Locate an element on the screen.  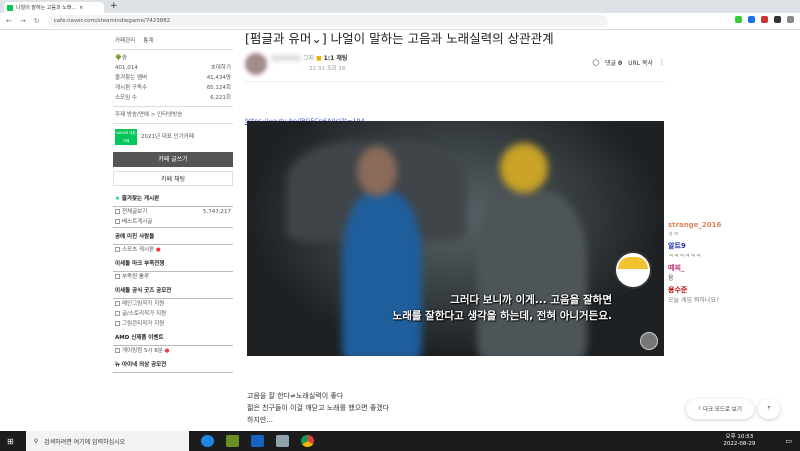
arrow-up-icon: ⤒ is located at coordinates (769, 408).